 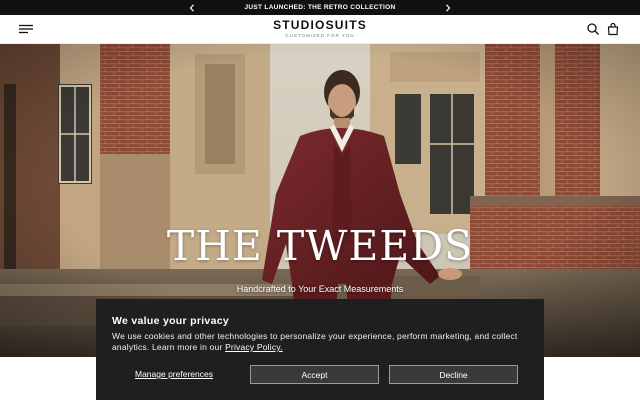 I want to click on shopping-bag-icon, so click(x=613, y=29).